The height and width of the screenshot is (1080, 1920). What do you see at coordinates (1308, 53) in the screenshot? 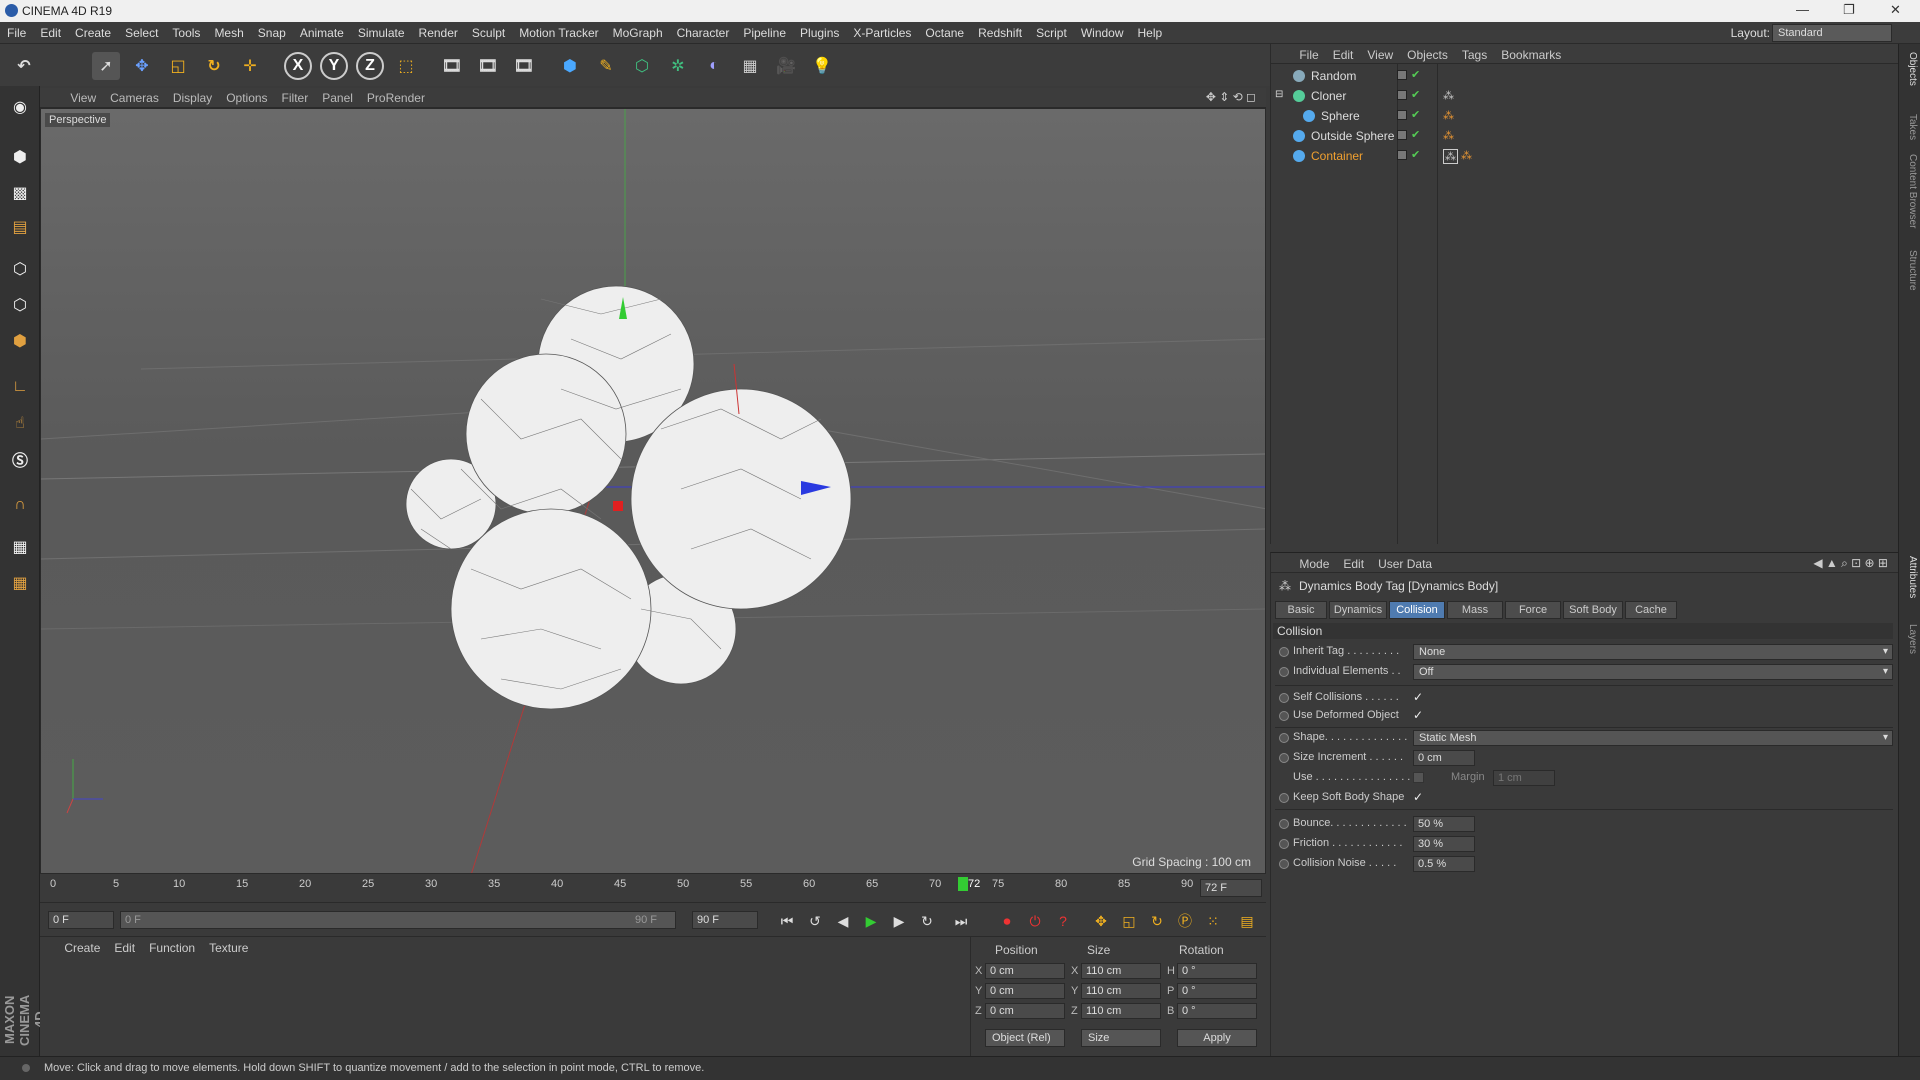
I see `obj-menu-file: File` at bounding box center [1308, 53].